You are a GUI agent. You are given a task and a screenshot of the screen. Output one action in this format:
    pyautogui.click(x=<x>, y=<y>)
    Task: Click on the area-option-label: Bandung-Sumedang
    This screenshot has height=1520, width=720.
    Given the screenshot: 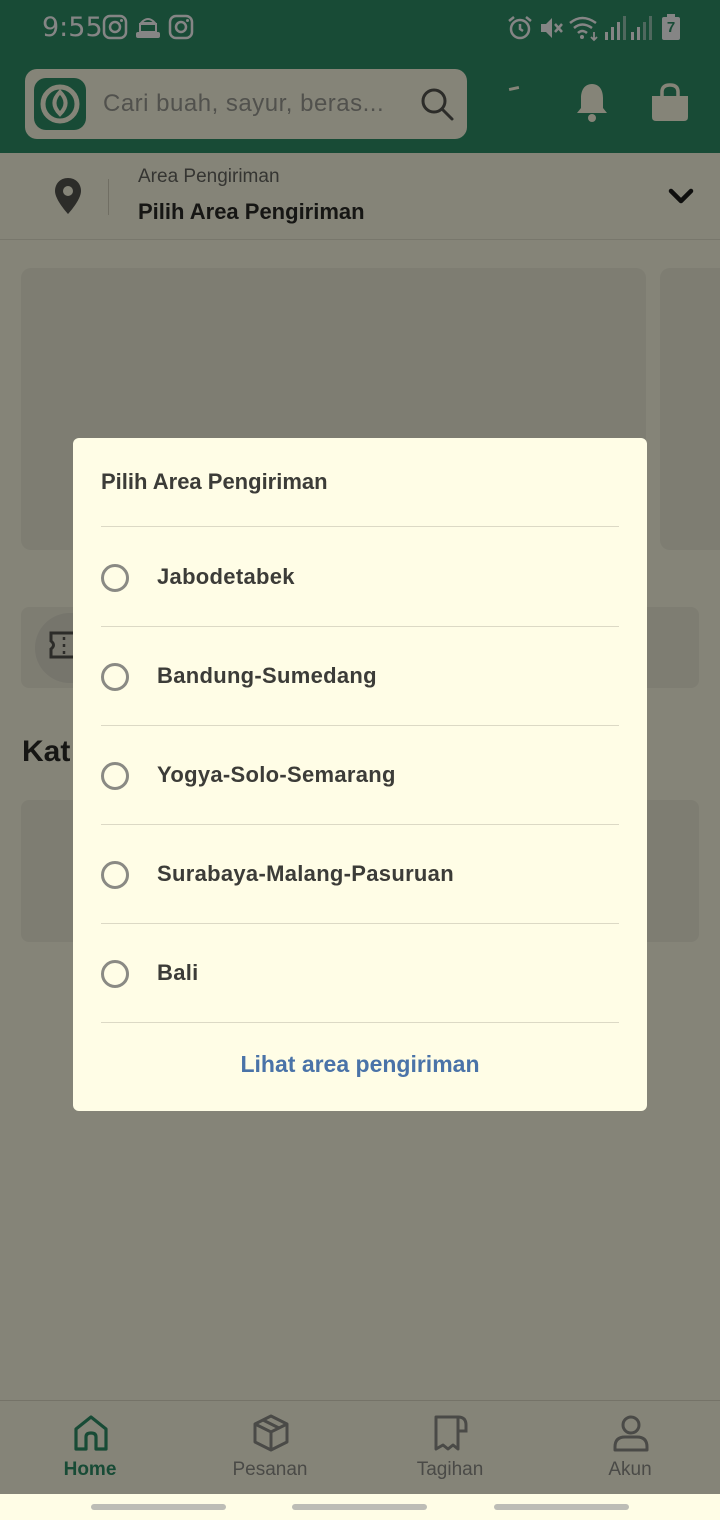 What is the action you would take?
    pyautogui.click(x=267, y=675)
    